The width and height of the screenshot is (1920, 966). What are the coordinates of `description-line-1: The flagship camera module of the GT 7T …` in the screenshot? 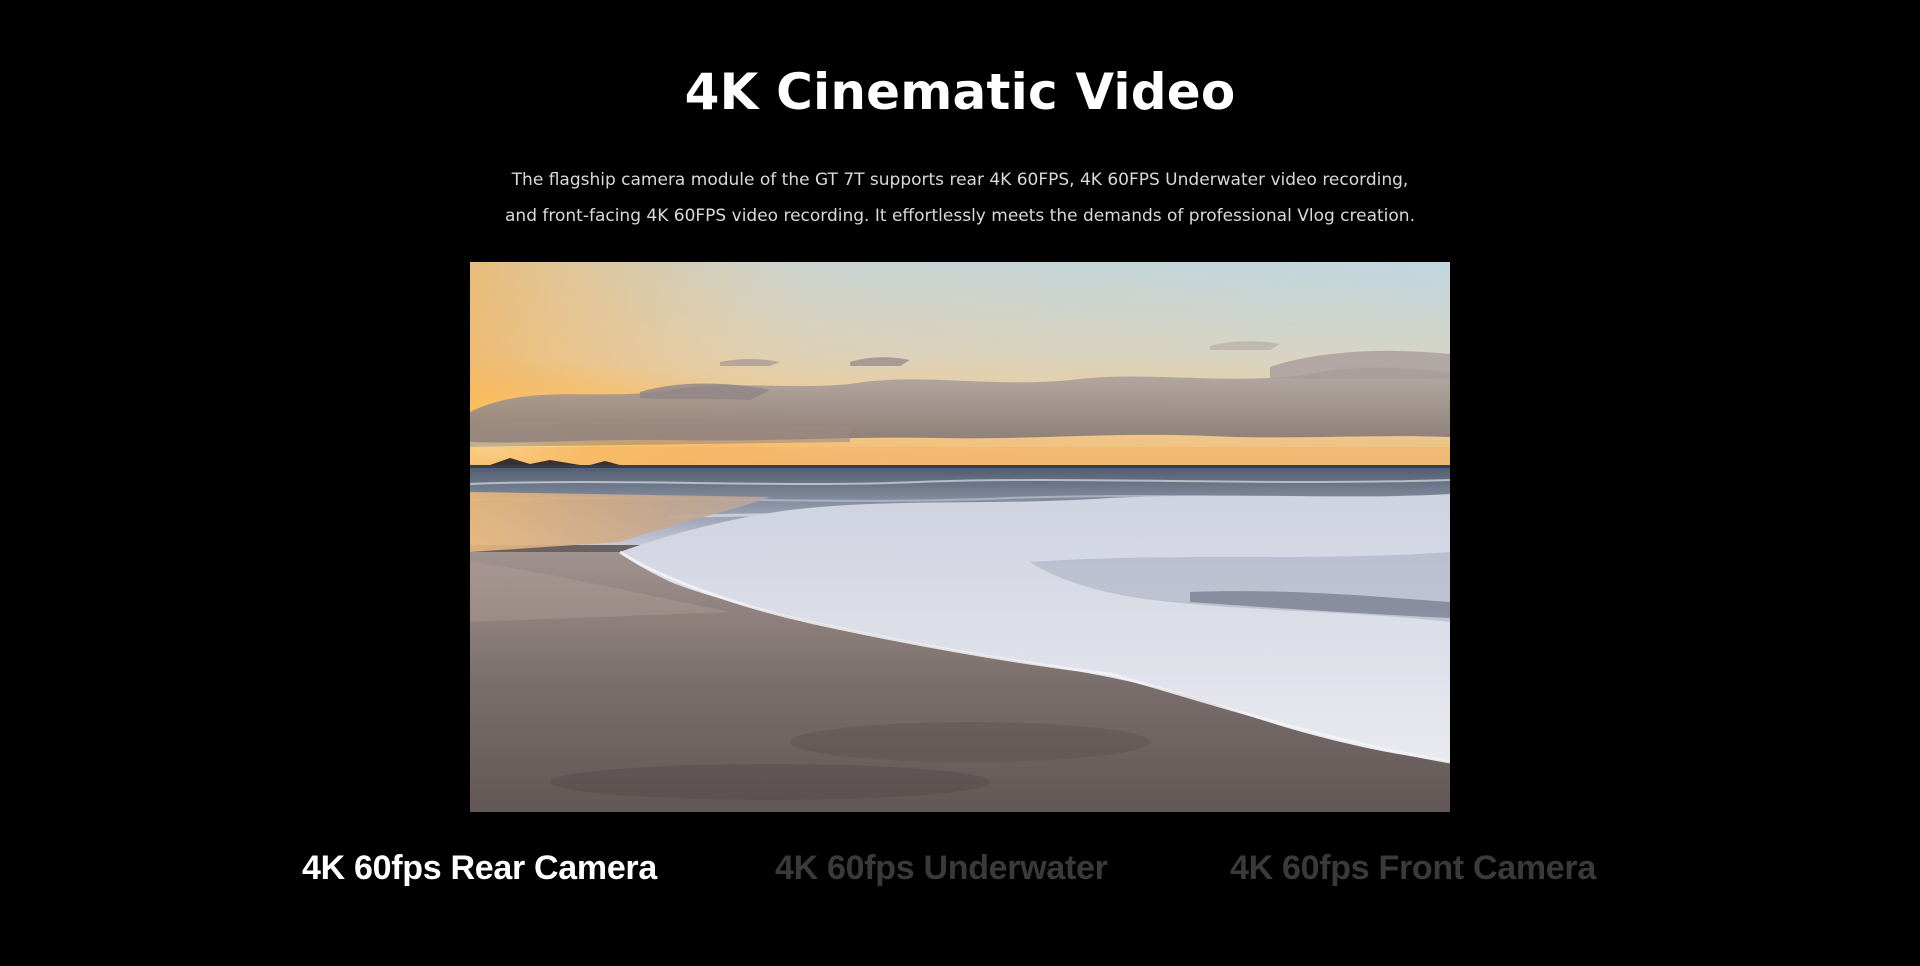 It's located at (960, 180).